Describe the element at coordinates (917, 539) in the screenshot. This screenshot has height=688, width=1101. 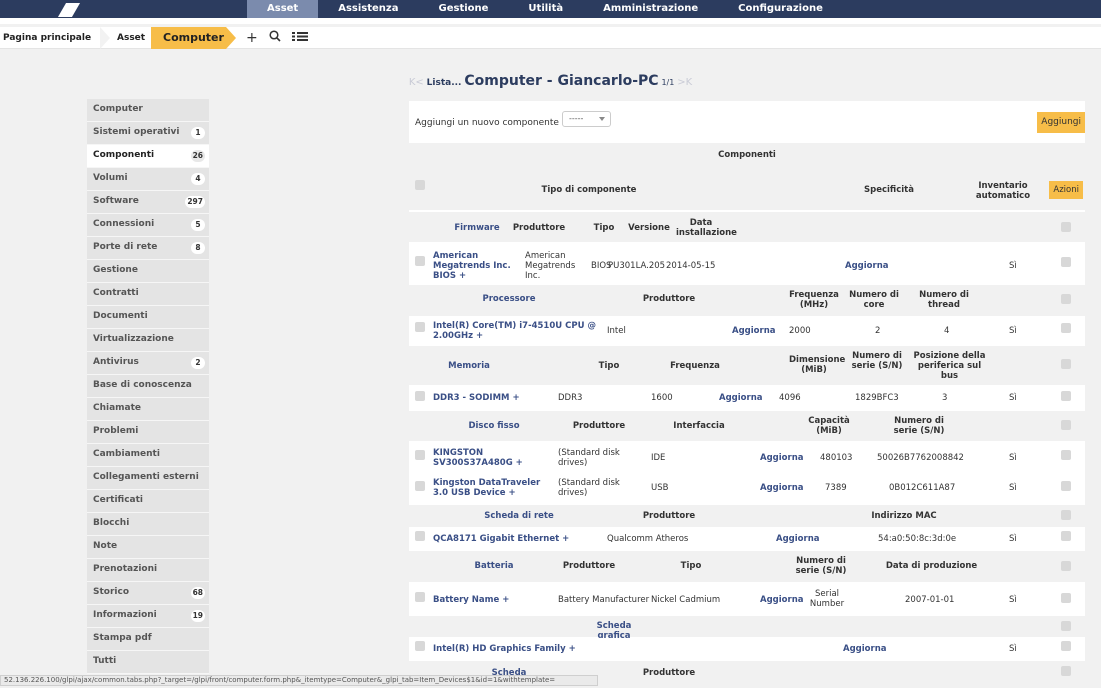
I see `network-mac: 54:a0:50:8c:3d:0e` at that location.